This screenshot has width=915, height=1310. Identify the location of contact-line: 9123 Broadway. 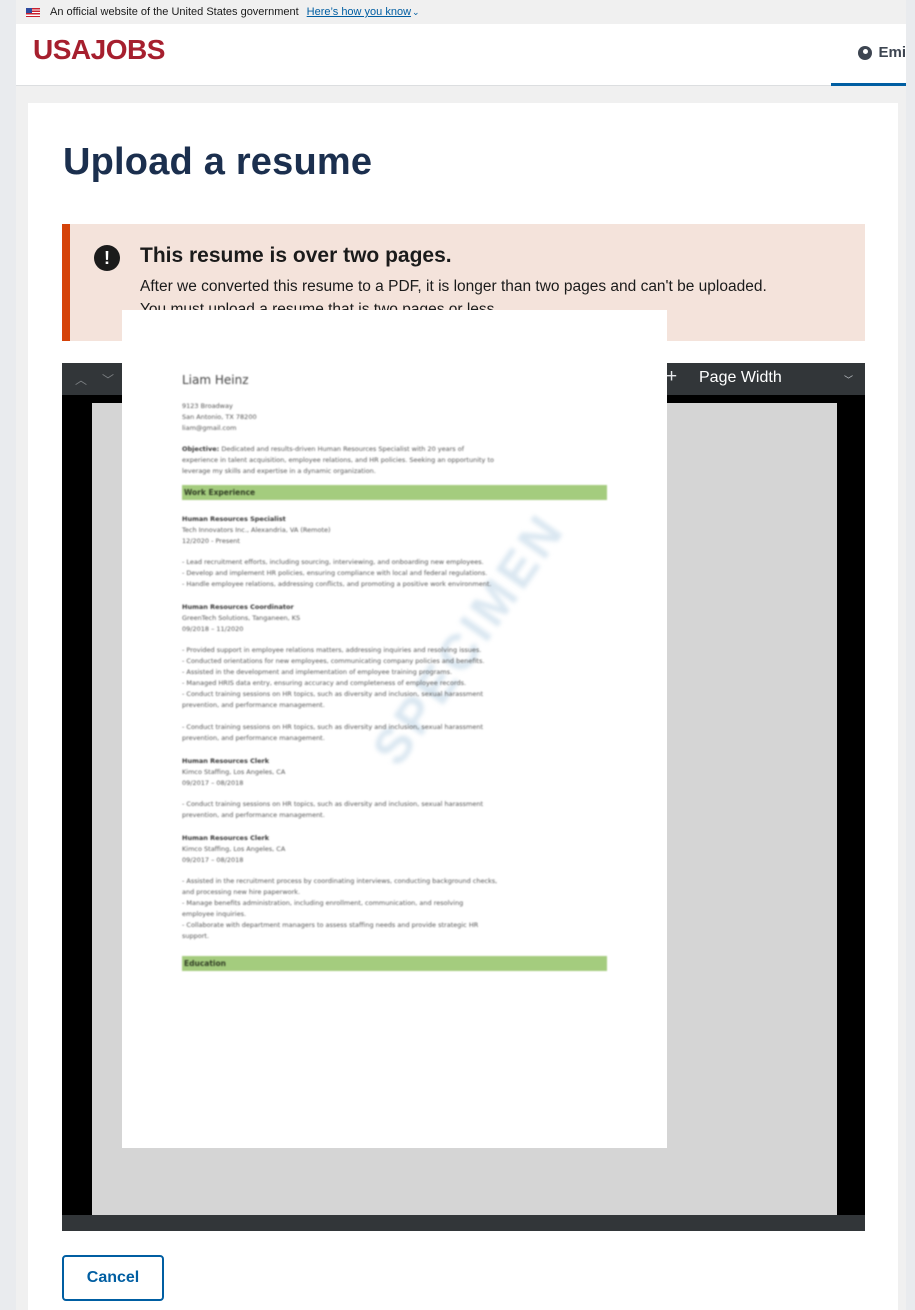
(207, 406).